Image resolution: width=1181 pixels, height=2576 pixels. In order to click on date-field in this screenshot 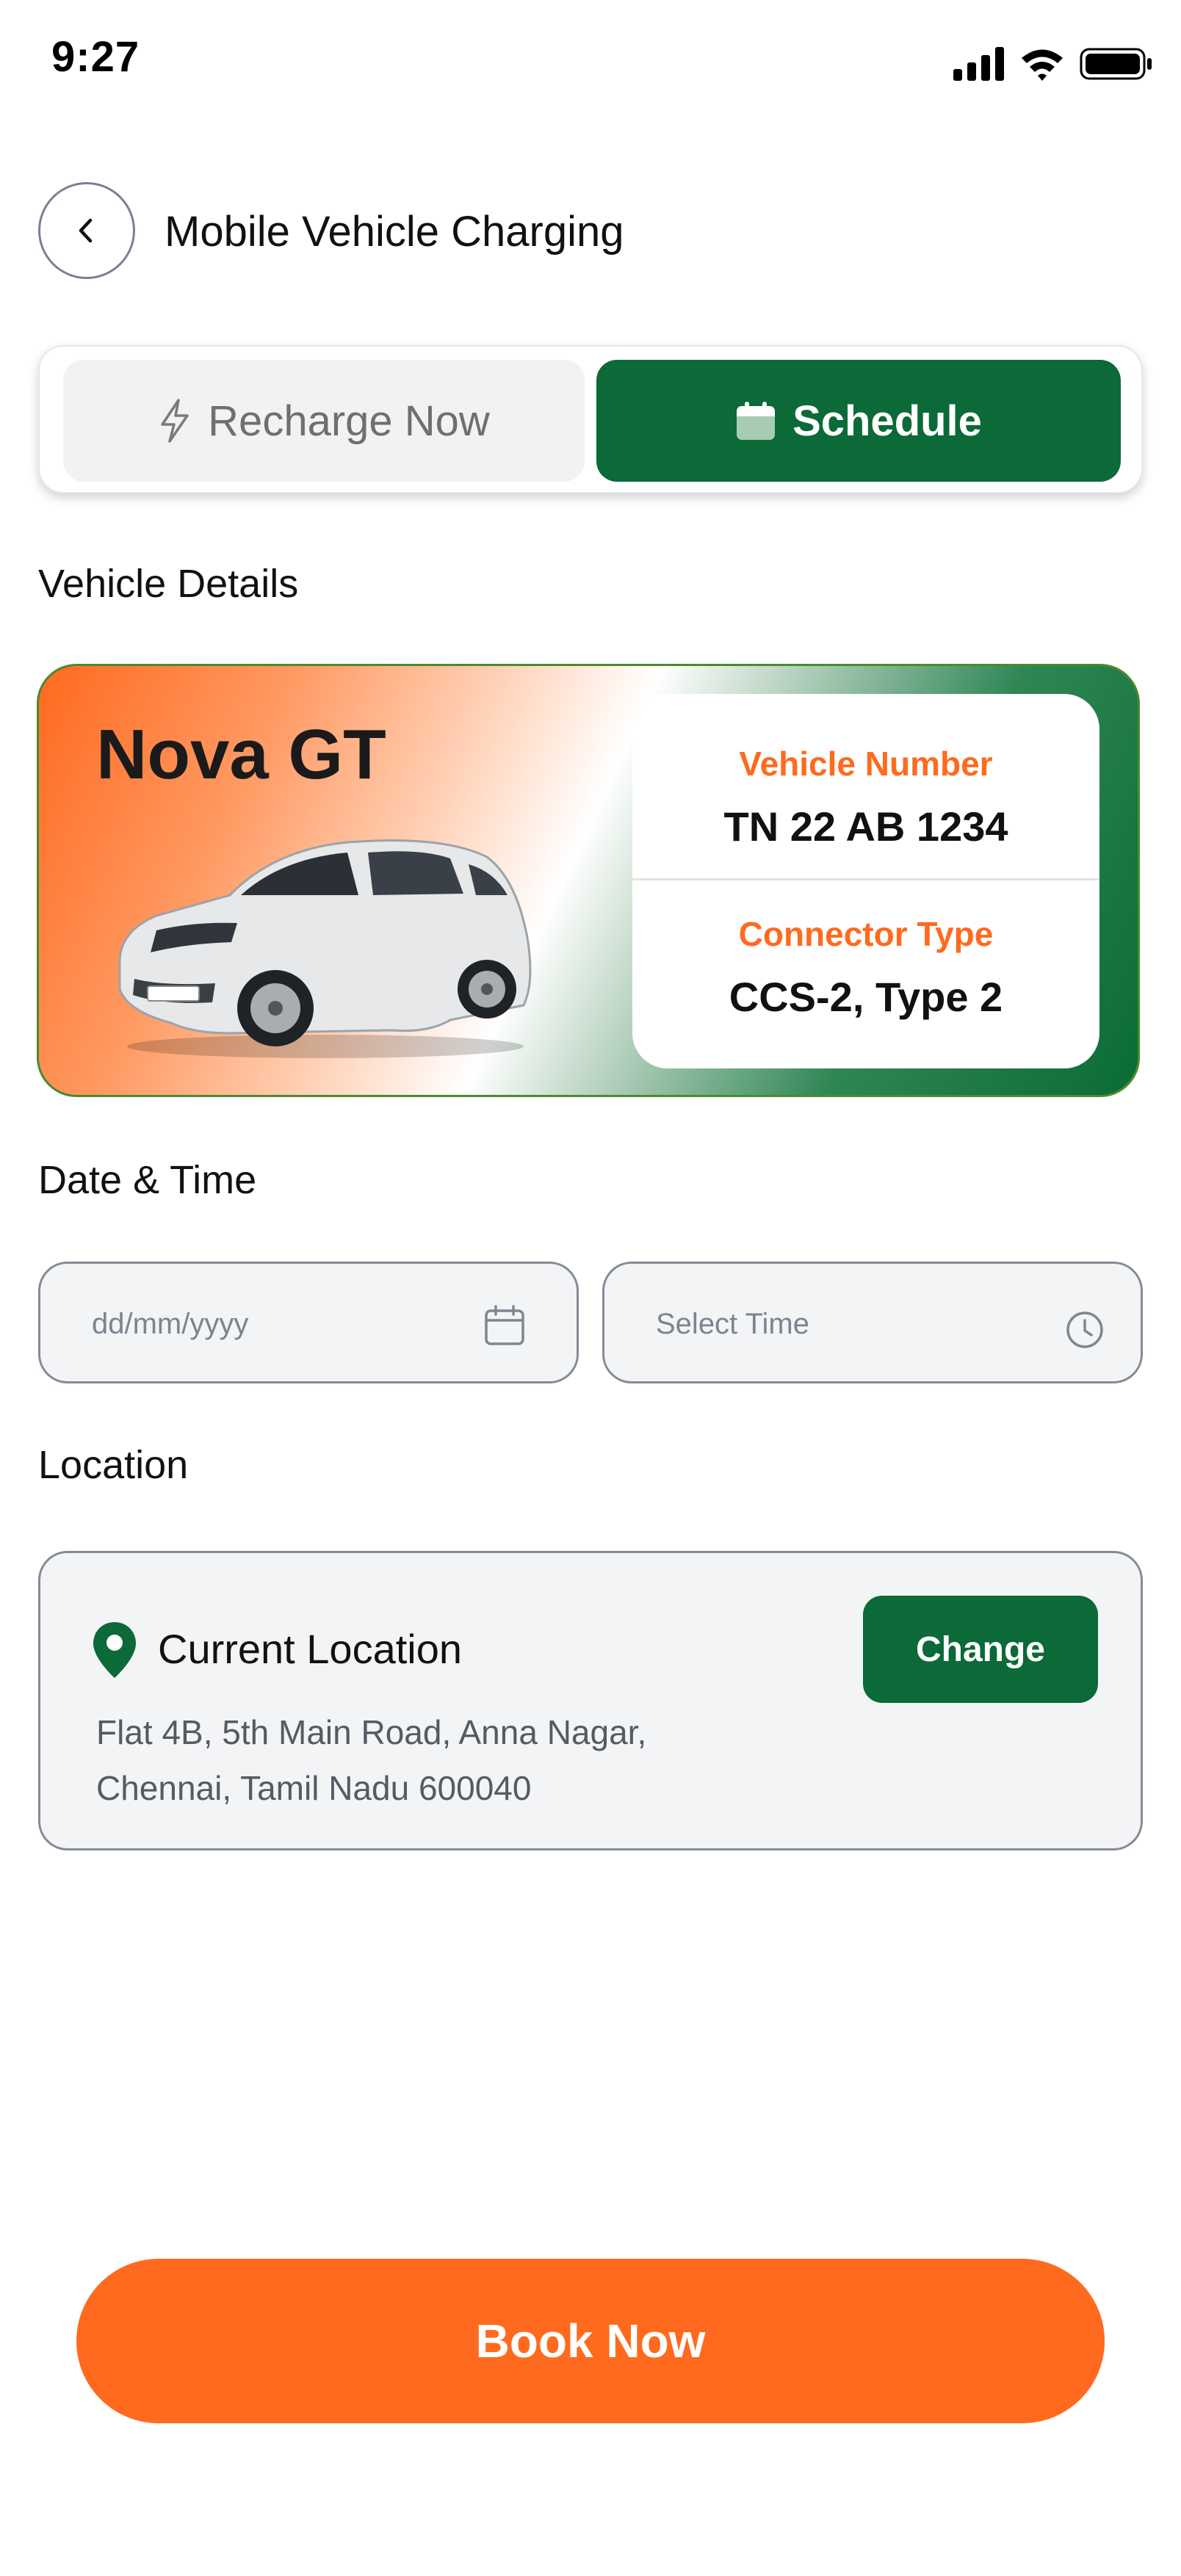, I will do `click(308, 1322)`.